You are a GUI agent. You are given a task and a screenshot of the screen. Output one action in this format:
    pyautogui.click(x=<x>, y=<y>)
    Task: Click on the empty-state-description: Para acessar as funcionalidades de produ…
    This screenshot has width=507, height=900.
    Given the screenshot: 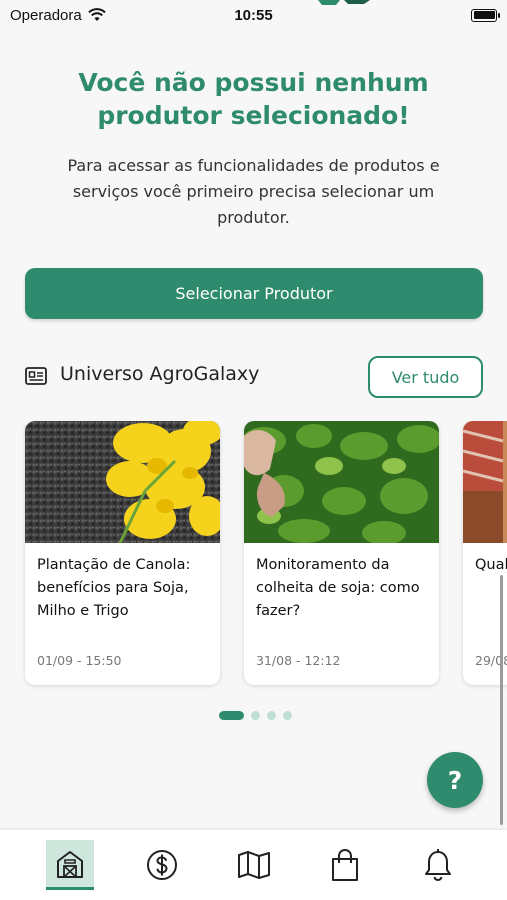 What is the action you would take?
    pyautogui.click(x=253, y=191)
    